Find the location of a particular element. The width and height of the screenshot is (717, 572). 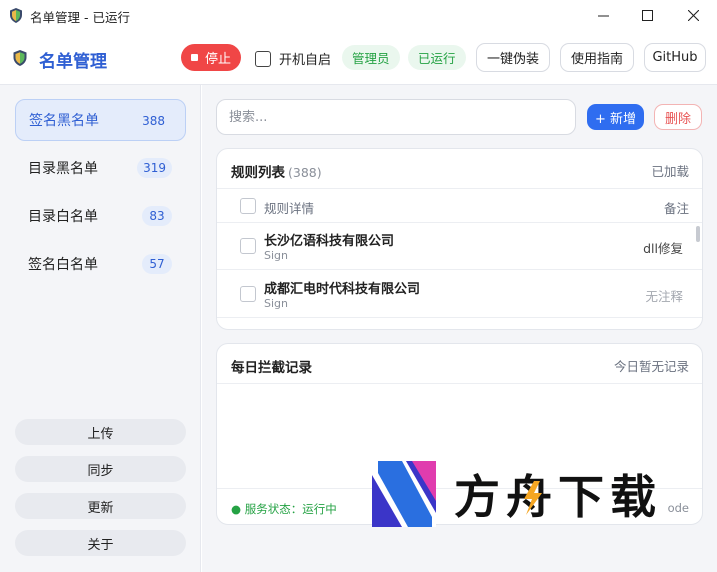

search-input is located at coordinates (396, 117).